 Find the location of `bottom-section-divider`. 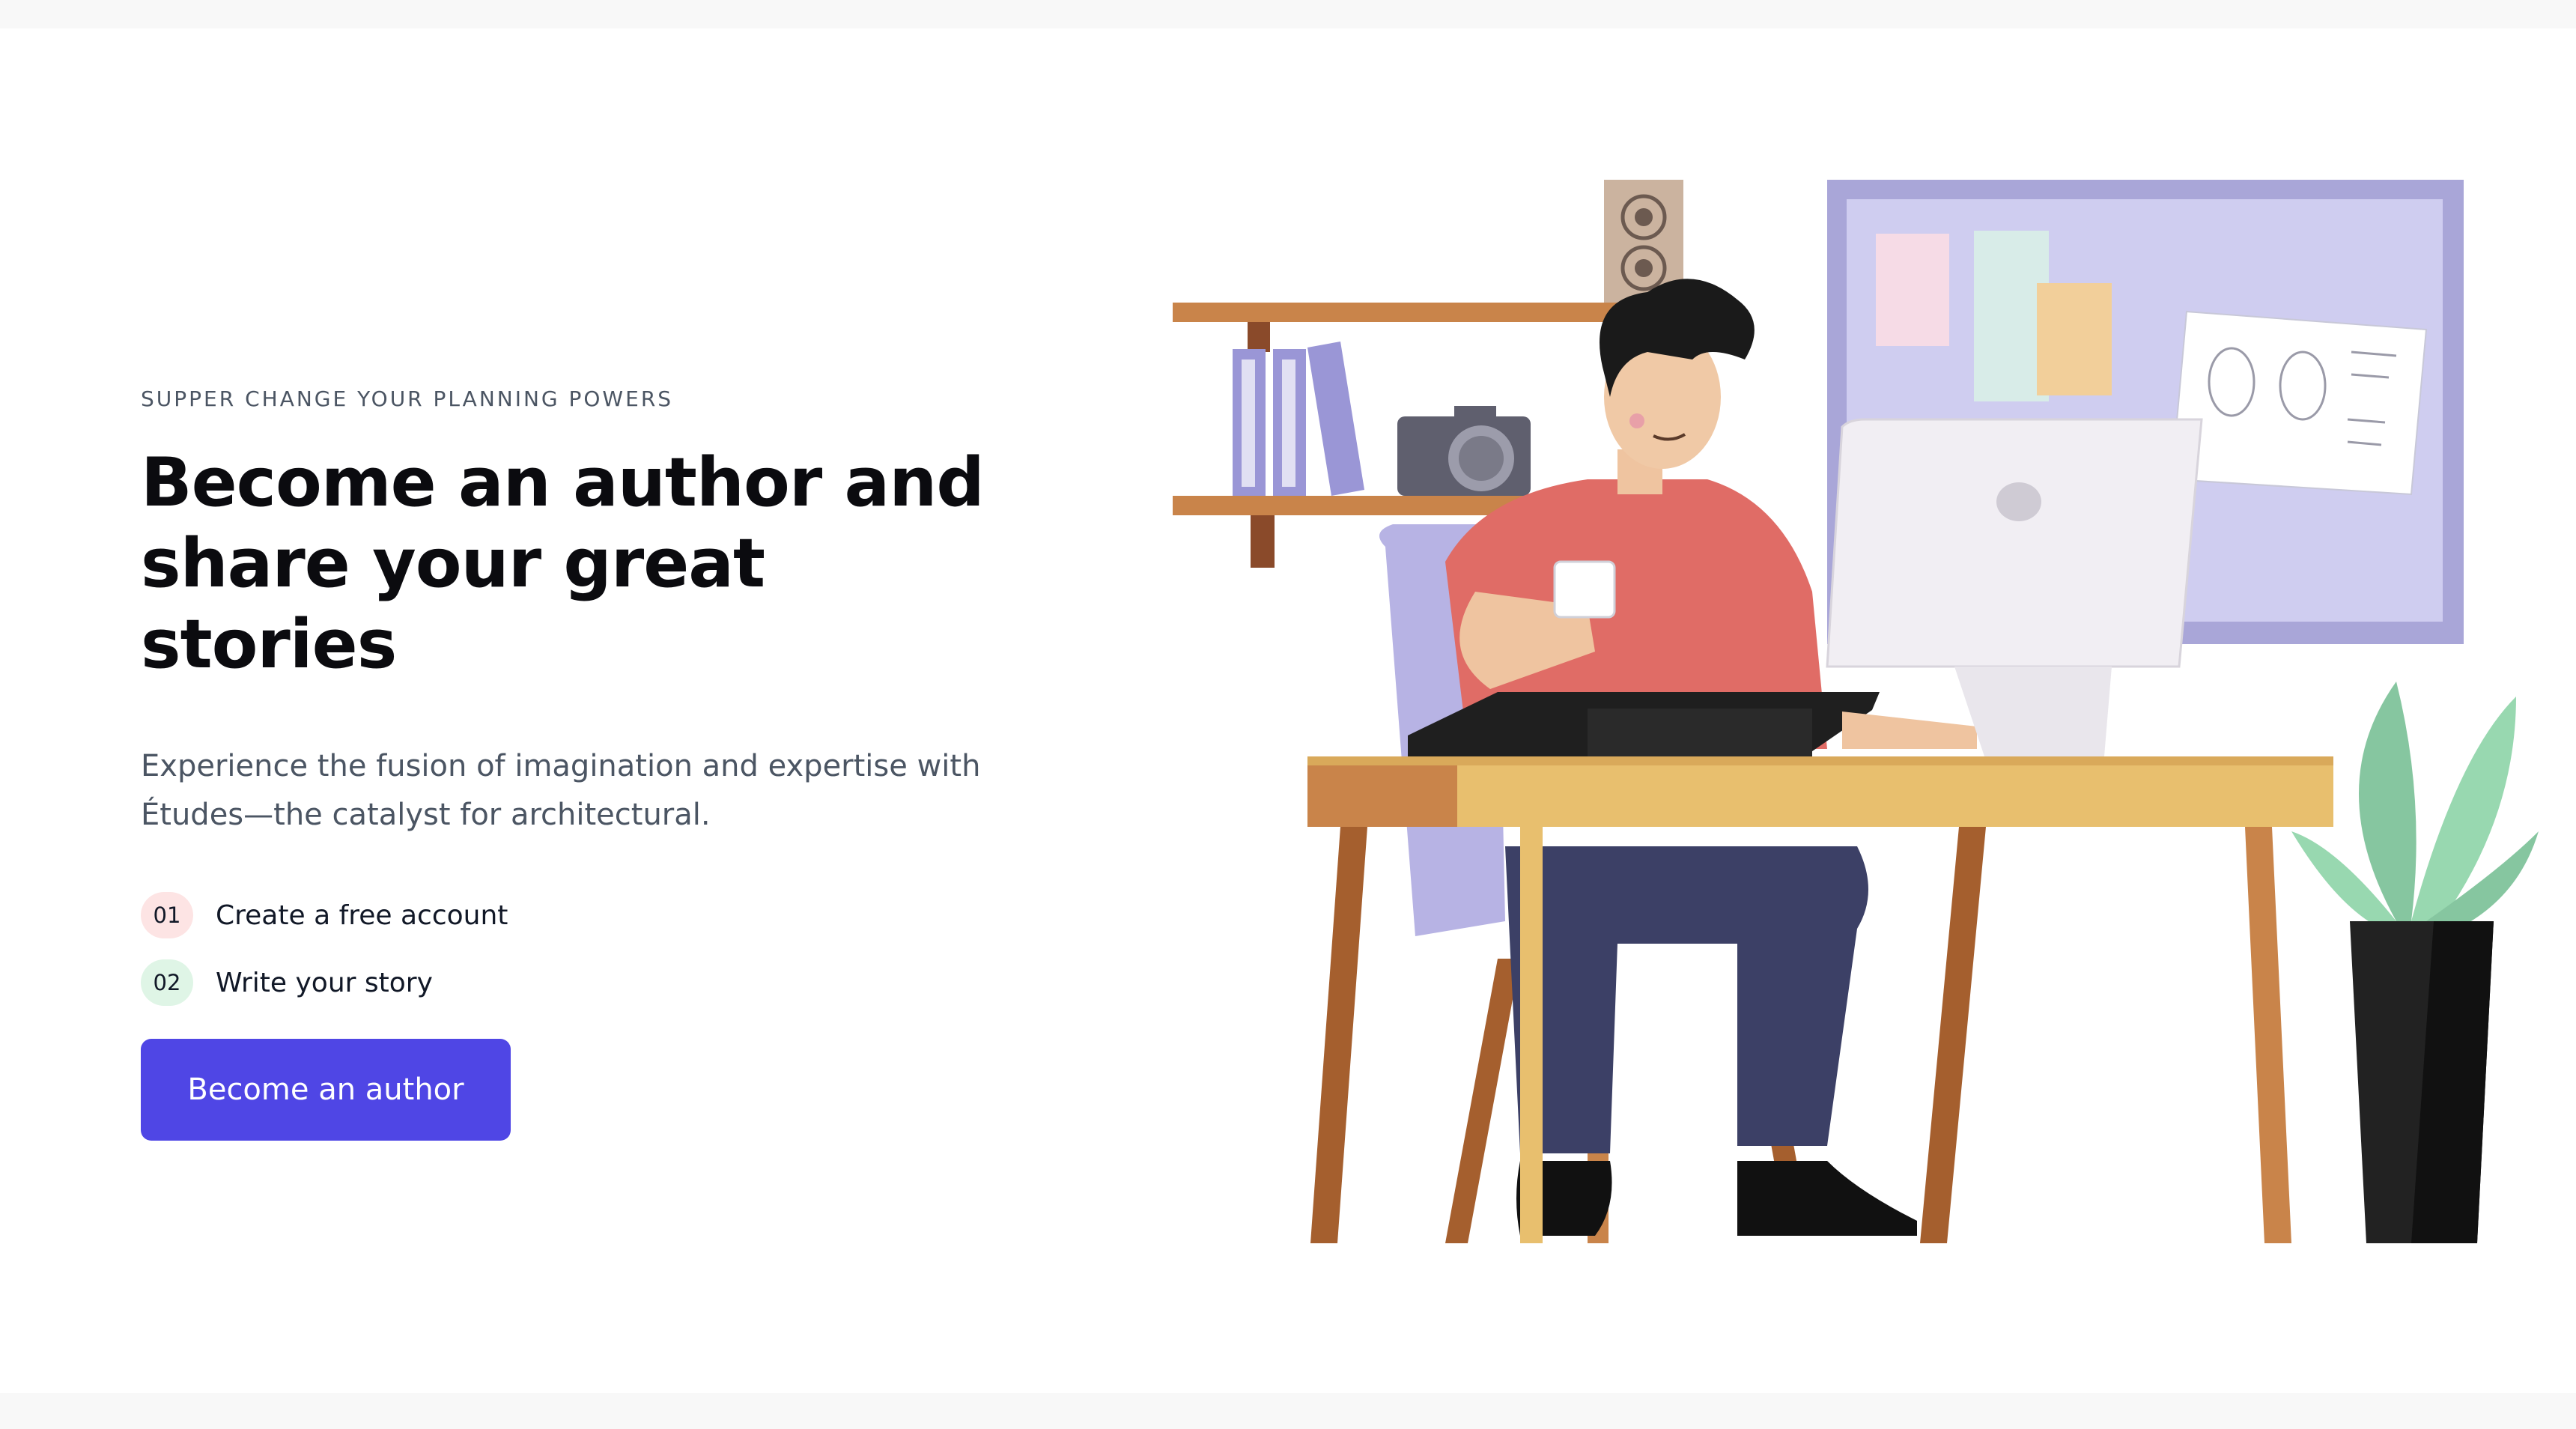

bottom-section-divider is located at coordinates (1288, 1411).